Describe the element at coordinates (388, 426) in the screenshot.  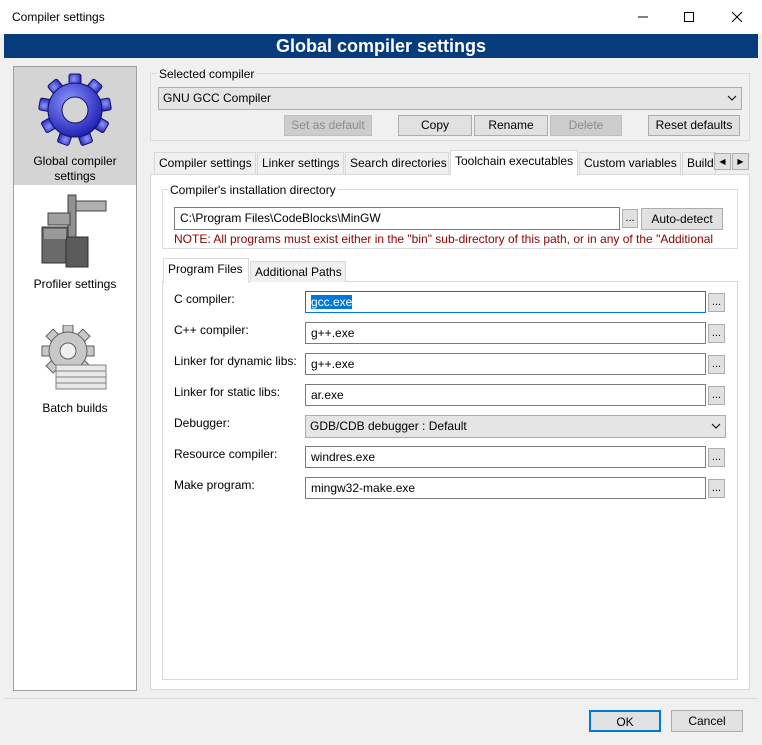
I see `debugger-select-value: GDB/CDB debugger : Default` at that location.